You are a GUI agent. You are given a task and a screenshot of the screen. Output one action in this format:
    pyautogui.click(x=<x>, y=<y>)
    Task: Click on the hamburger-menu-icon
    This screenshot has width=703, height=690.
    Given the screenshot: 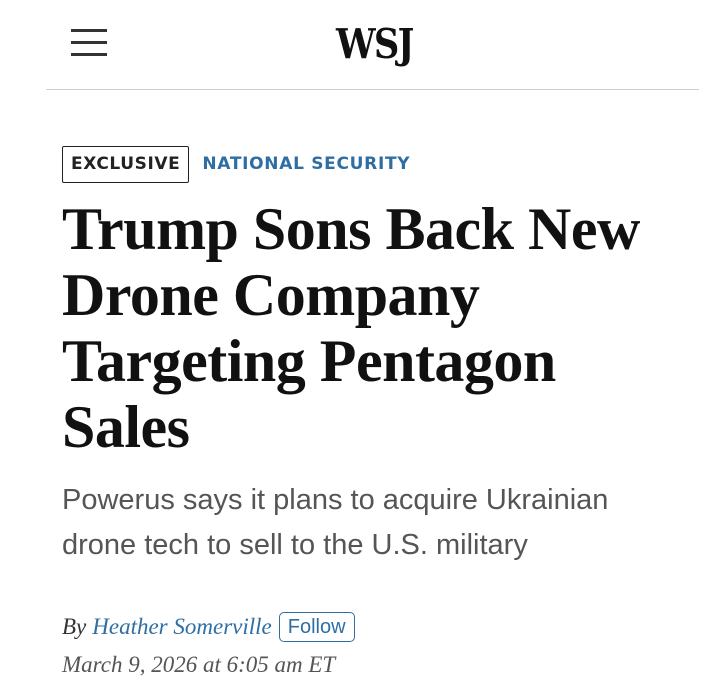 What is the action you would take?
    pyautogui.click(x=89, y=43)
    